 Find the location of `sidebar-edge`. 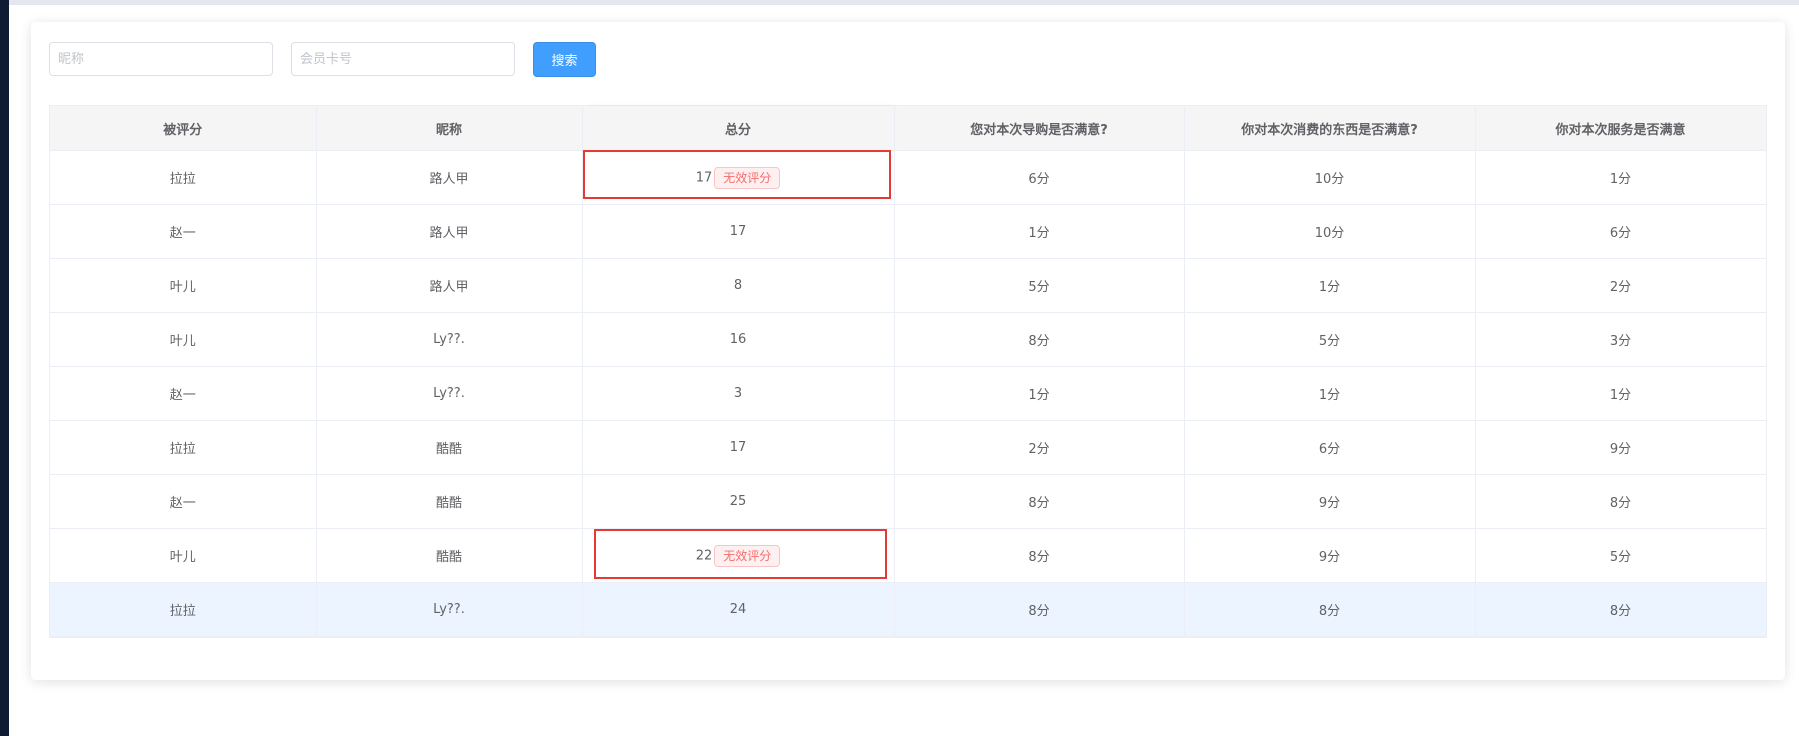

sidebar-edge is located at coordinates (4, 368).